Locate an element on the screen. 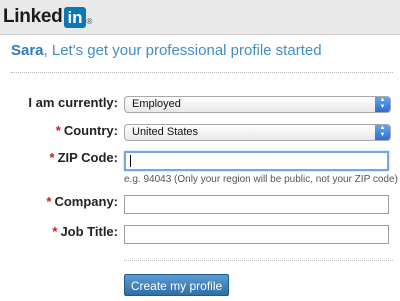 The image size is (400, 301). job-title-input is located at coordinates (256, 234).